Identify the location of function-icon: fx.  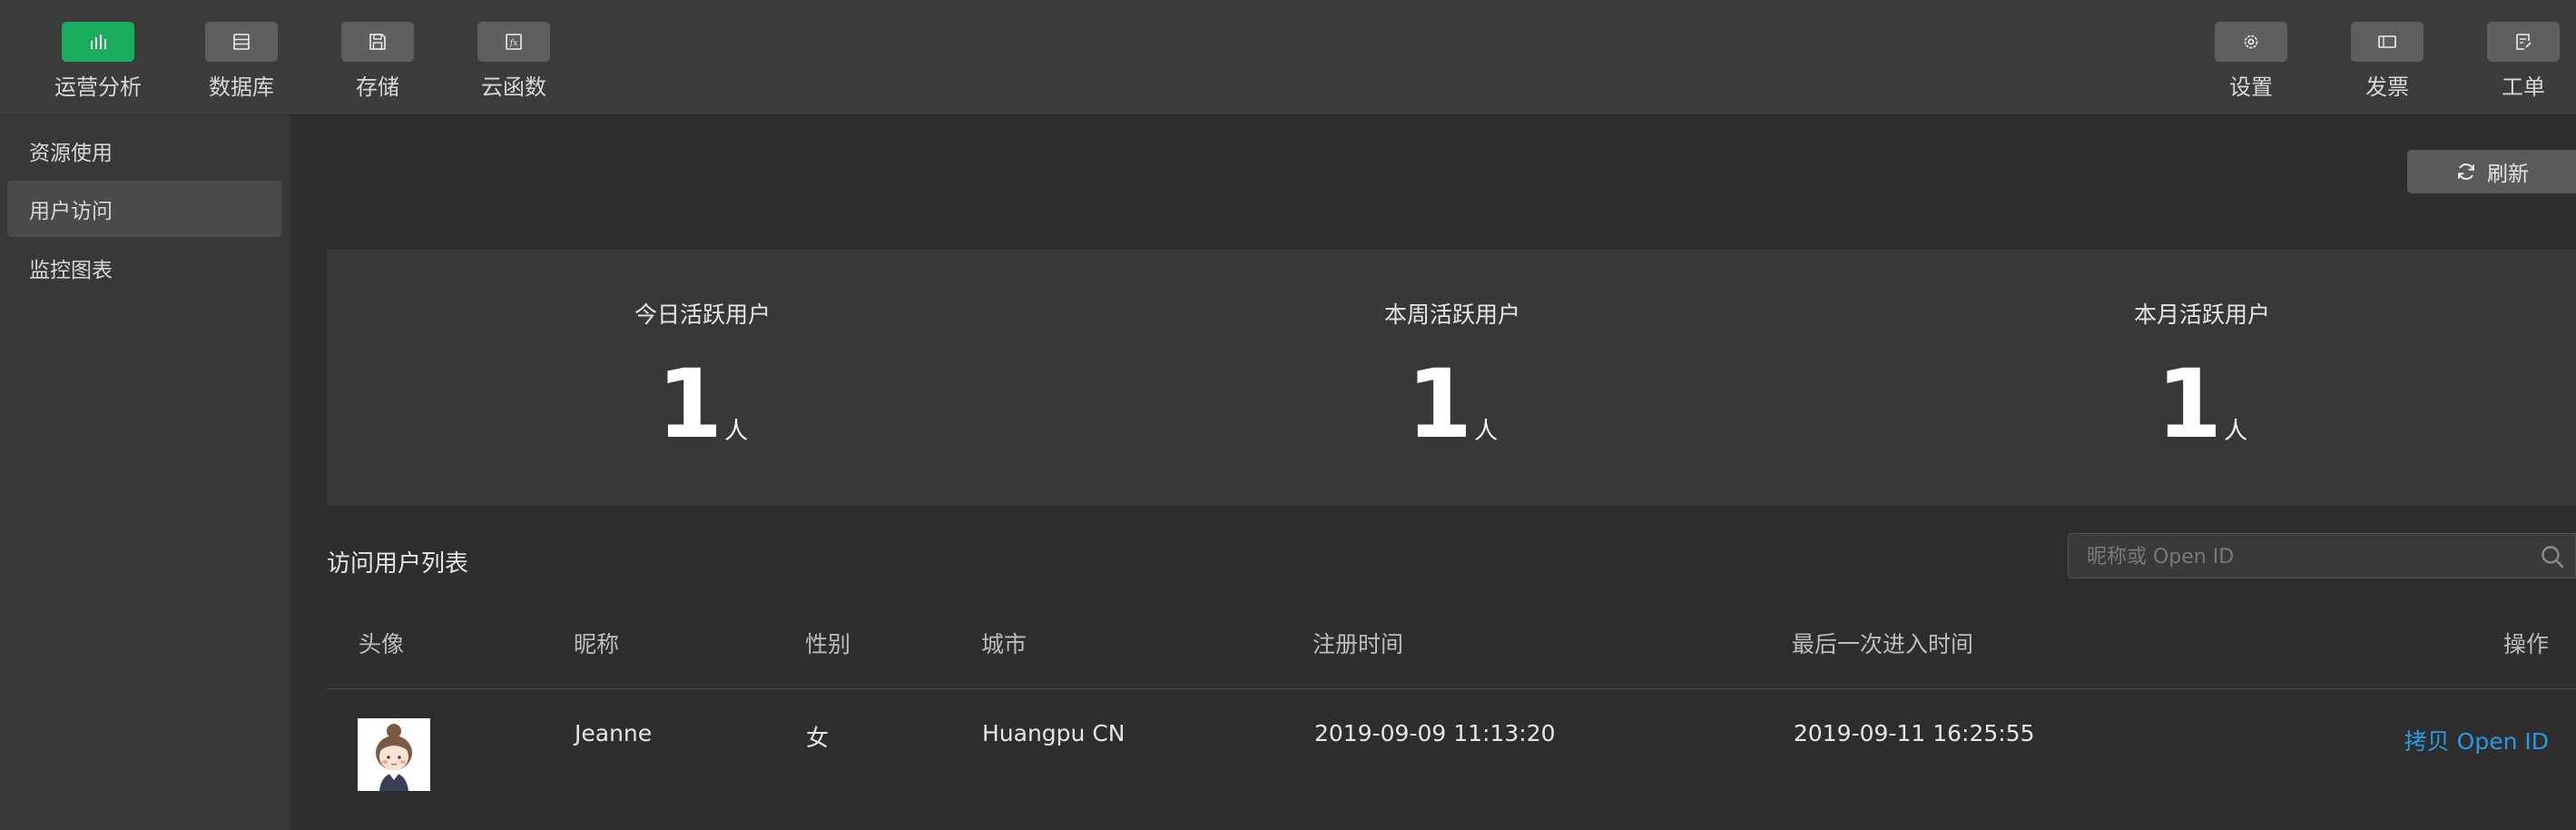
(514, 42).